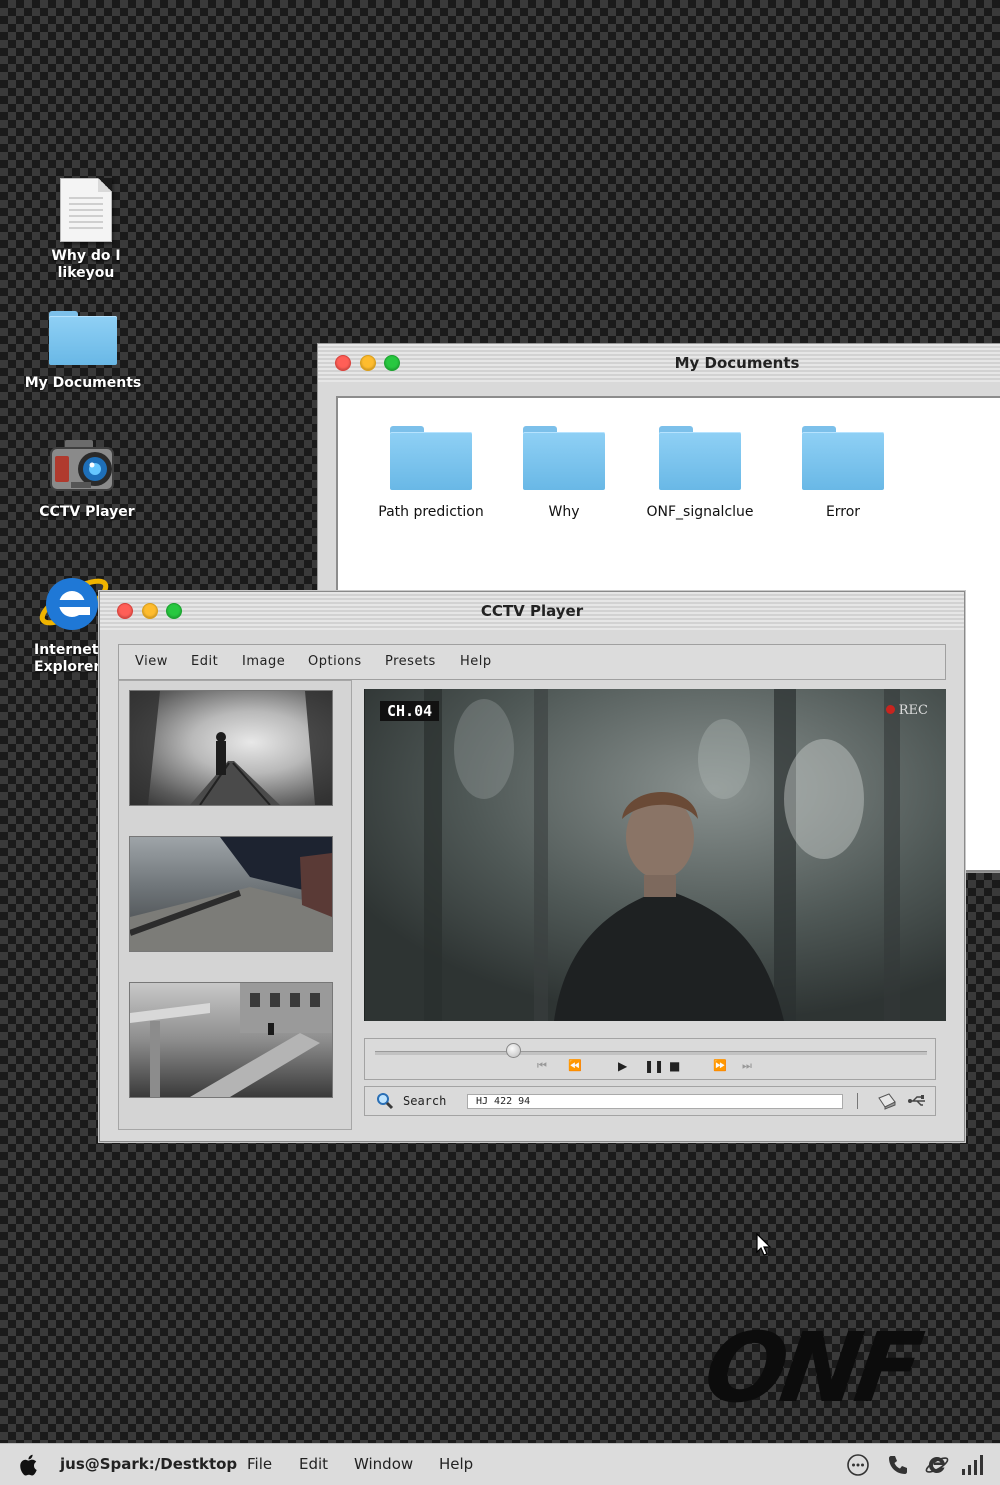 The width and height of the screenshot is (1000, 1485). Describe the element at coordinates (456, 1464) in the screenshot. I see `taskbar-menu-help: Help` at that location.